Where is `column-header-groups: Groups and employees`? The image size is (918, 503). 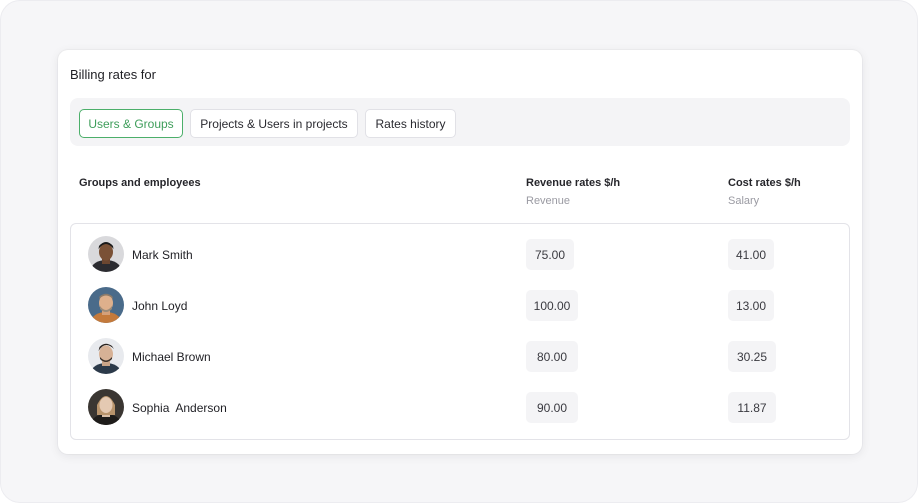
column-header-groups: Groups and employees is located at coordinates (140, 183).